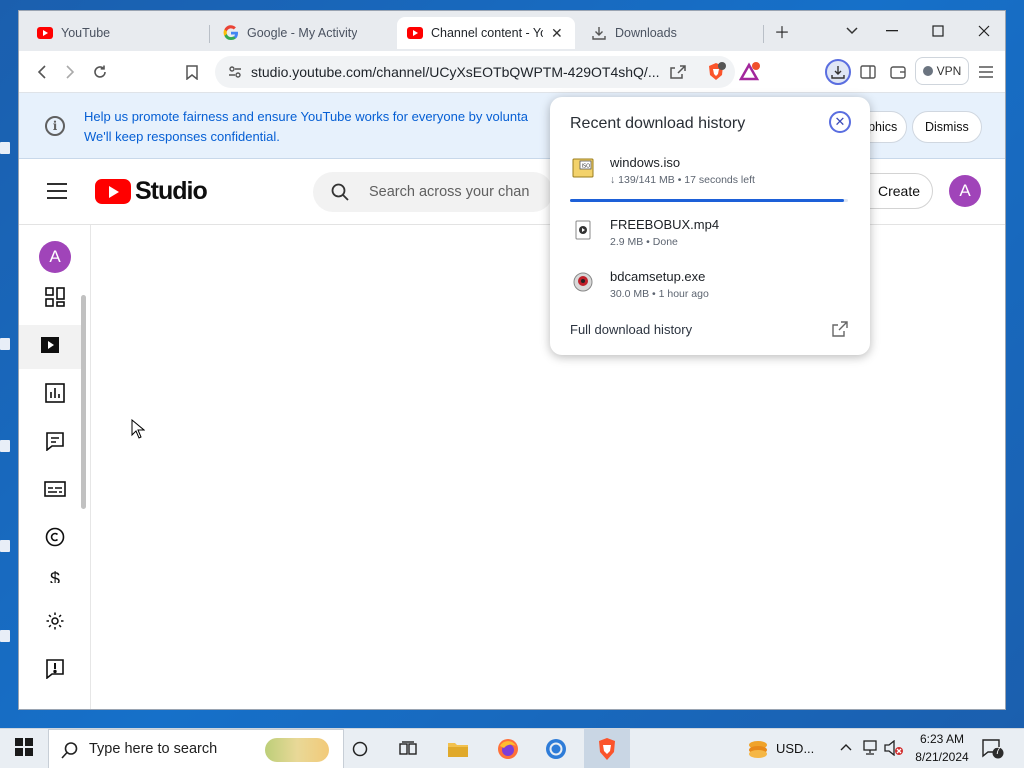 This screenshot has height=768, width=1024. Describe the element at coordinates (658, 276) in the screenshot. I see `download-filename: bdcamsetup.exe` at that location.